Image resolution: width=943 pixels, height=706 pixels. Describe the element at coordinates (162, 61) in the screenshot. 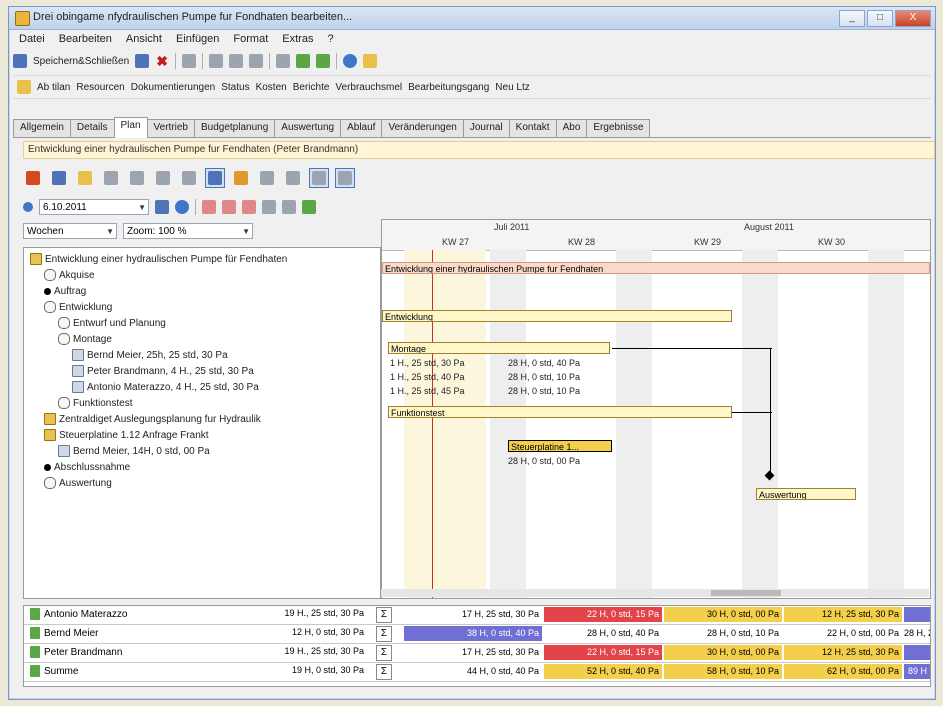

I see `delete-icon: ✖` at that location.